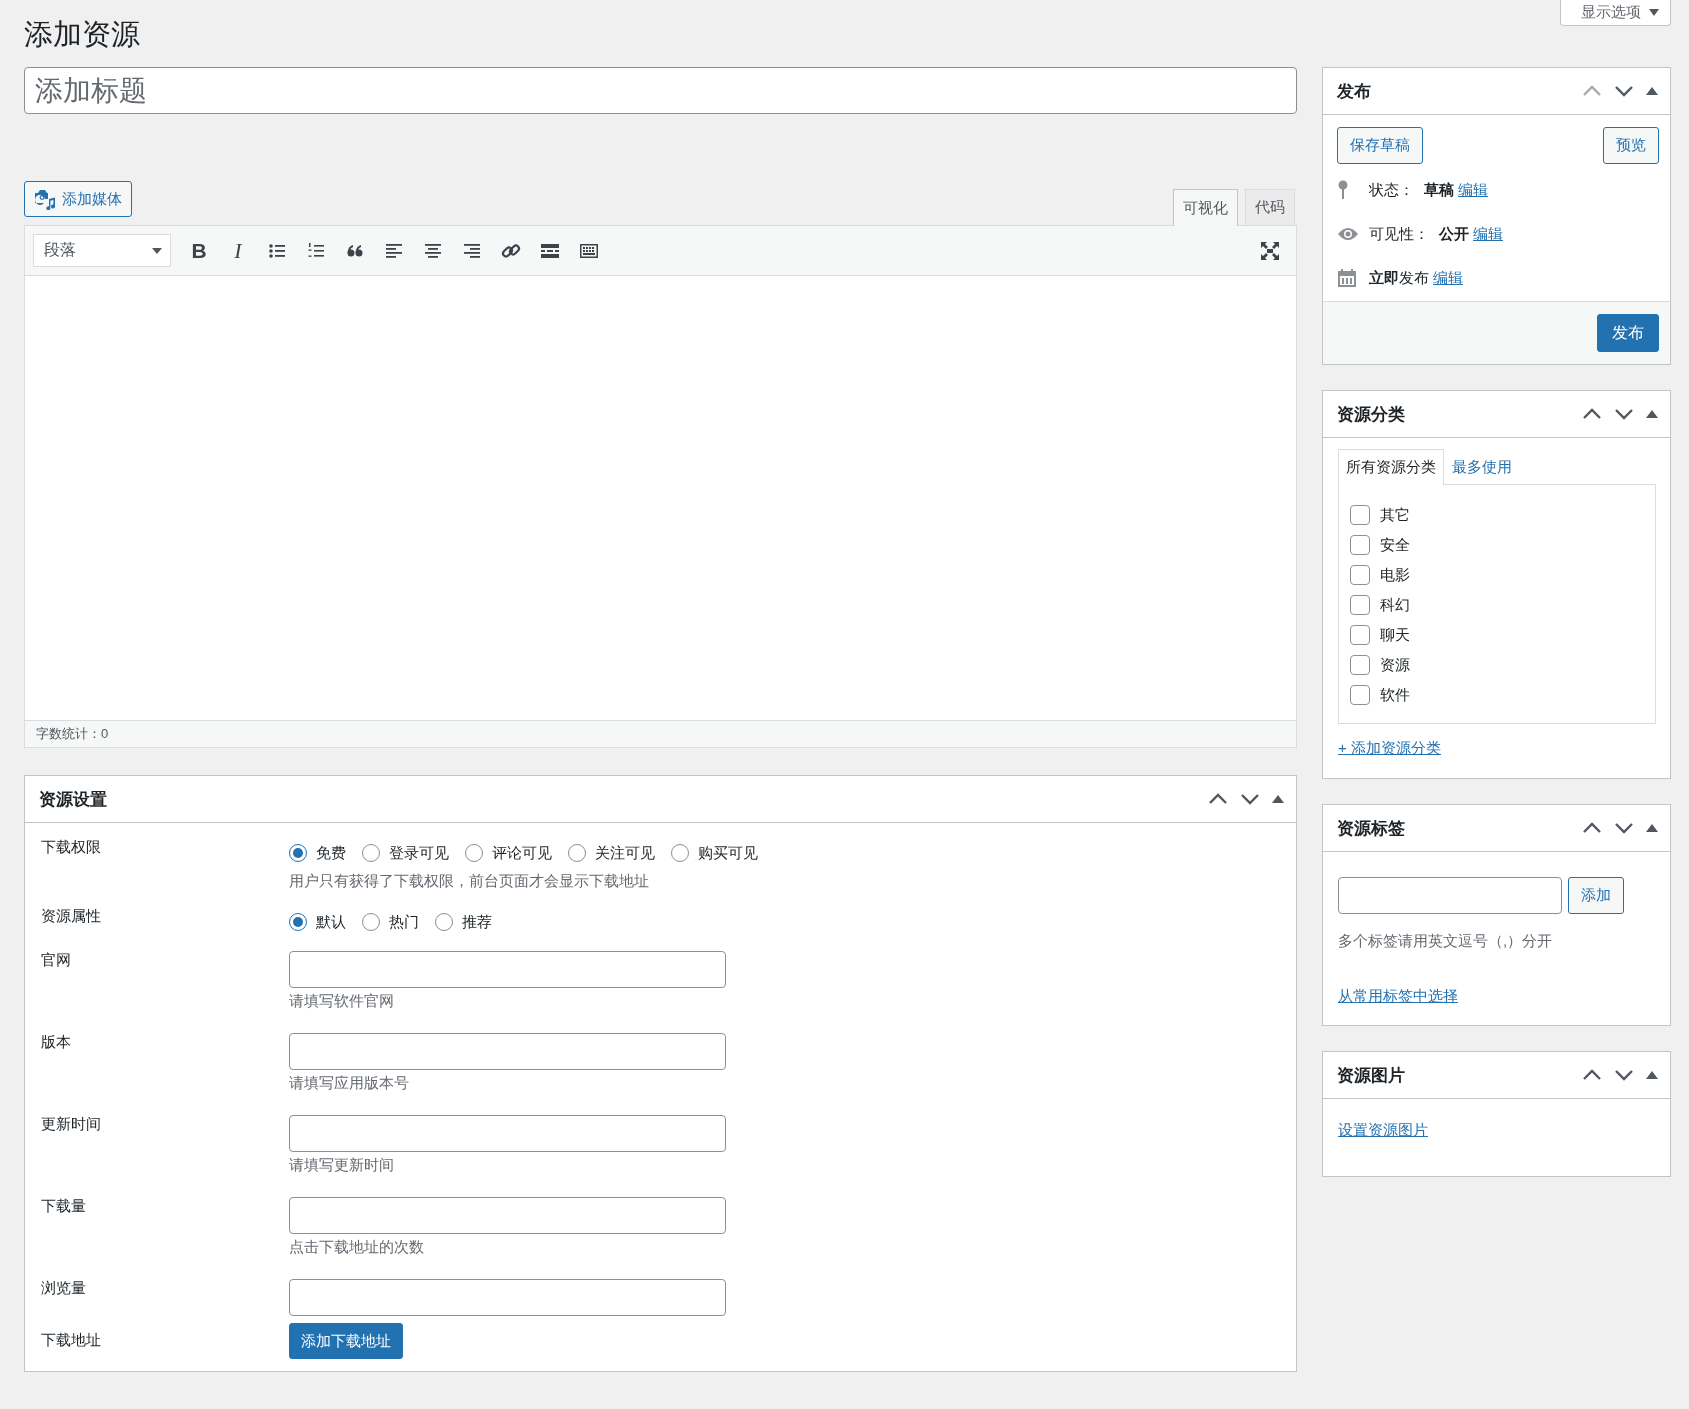 Image resolution: width=1689 pixels, height=1409 pixels. Describe the element at coordinates (1395, 695) in the screenshot. I see `category-label: 软件` at that location.